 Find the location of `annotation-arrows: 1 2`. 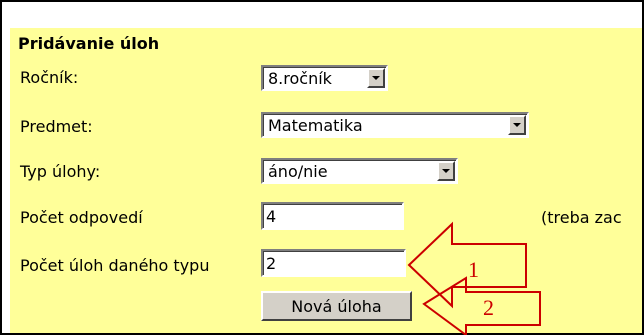

annotation-arrows: 1 2 is located at coordinates (474, 278).